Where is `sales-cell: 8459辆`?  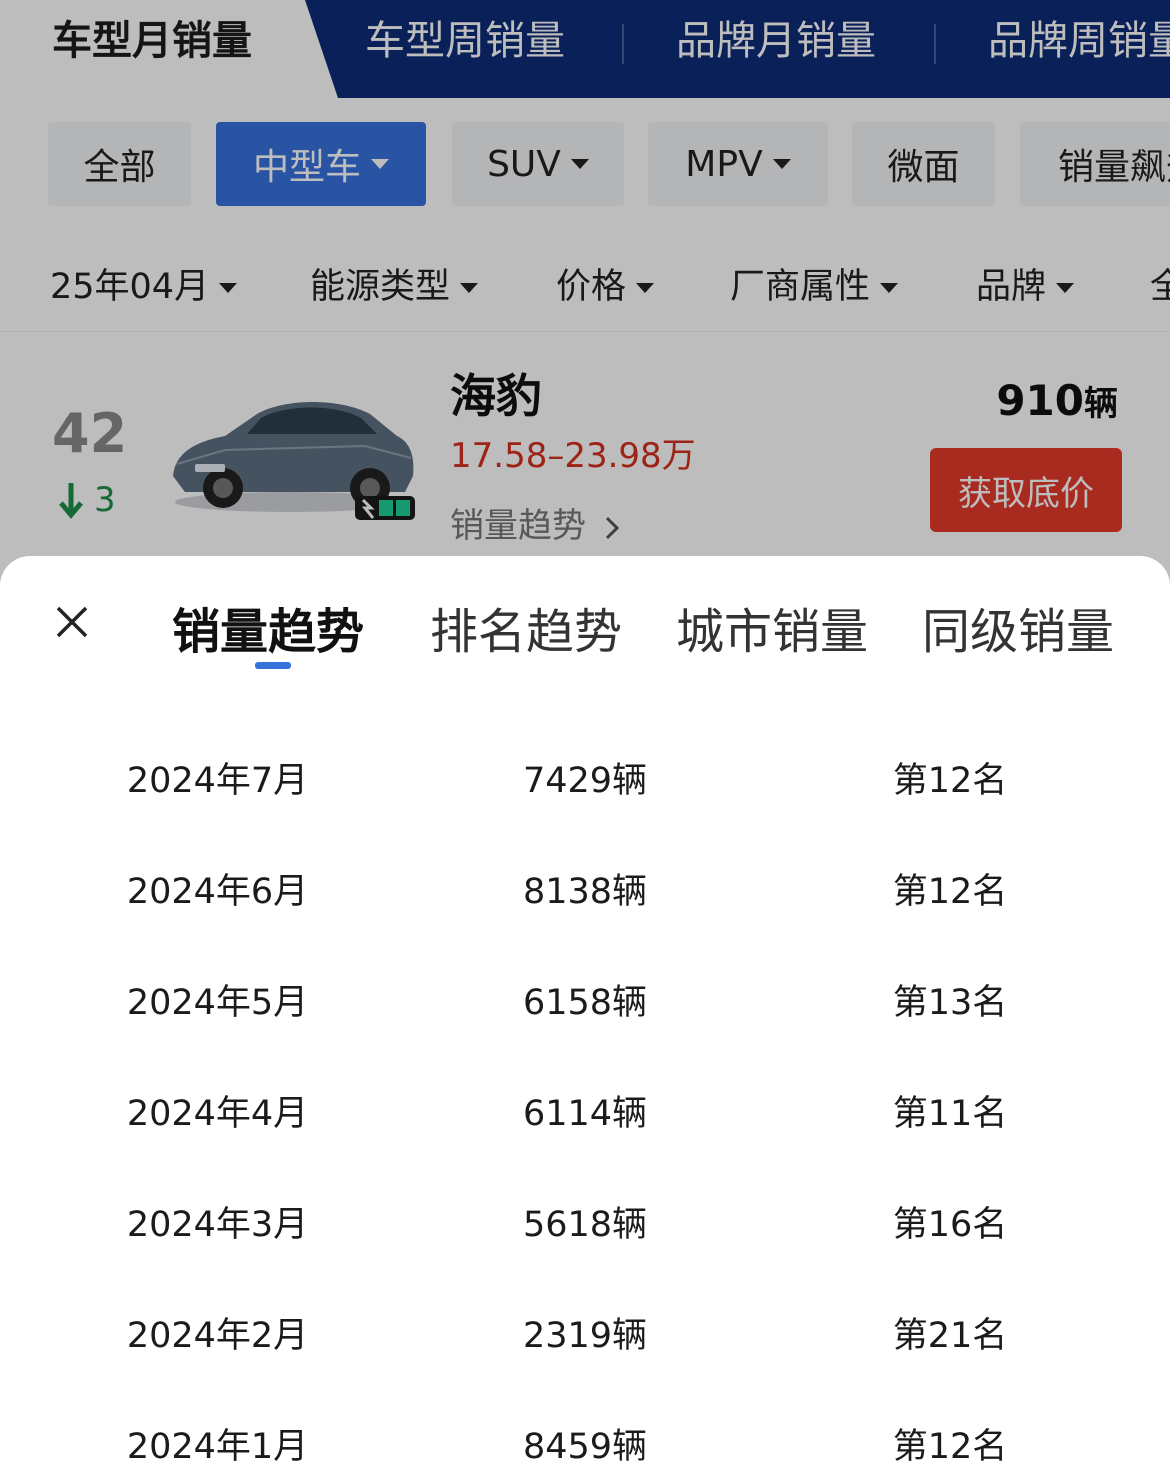 sales-cell: 8459辆 is located at coordinates (585, 1447).